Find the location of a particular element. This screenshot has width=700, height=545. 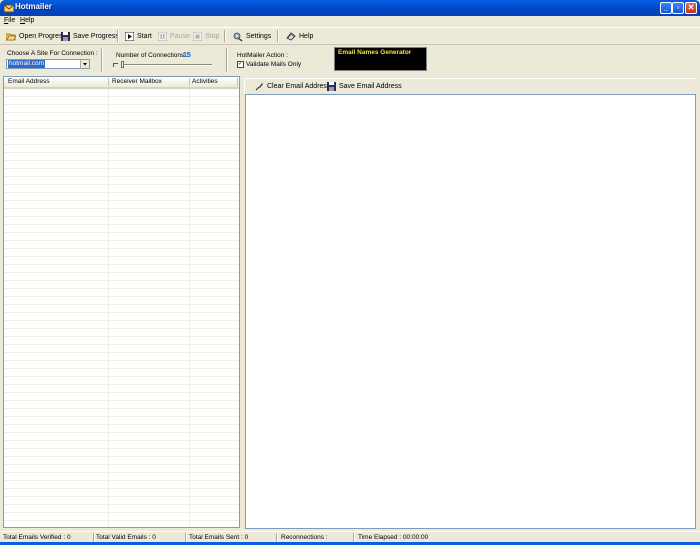

column-header-mailbox: Receiver Mailbox is located at coordinates (137, 81).